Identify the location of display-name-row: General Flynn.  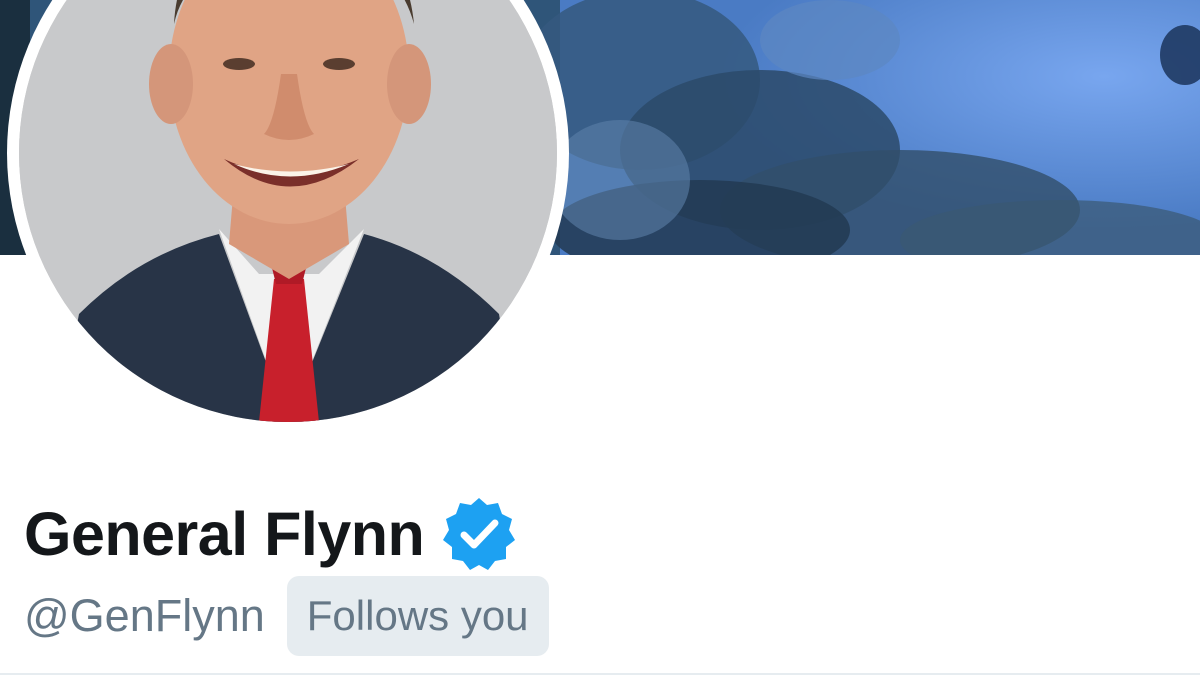
(271, 534).